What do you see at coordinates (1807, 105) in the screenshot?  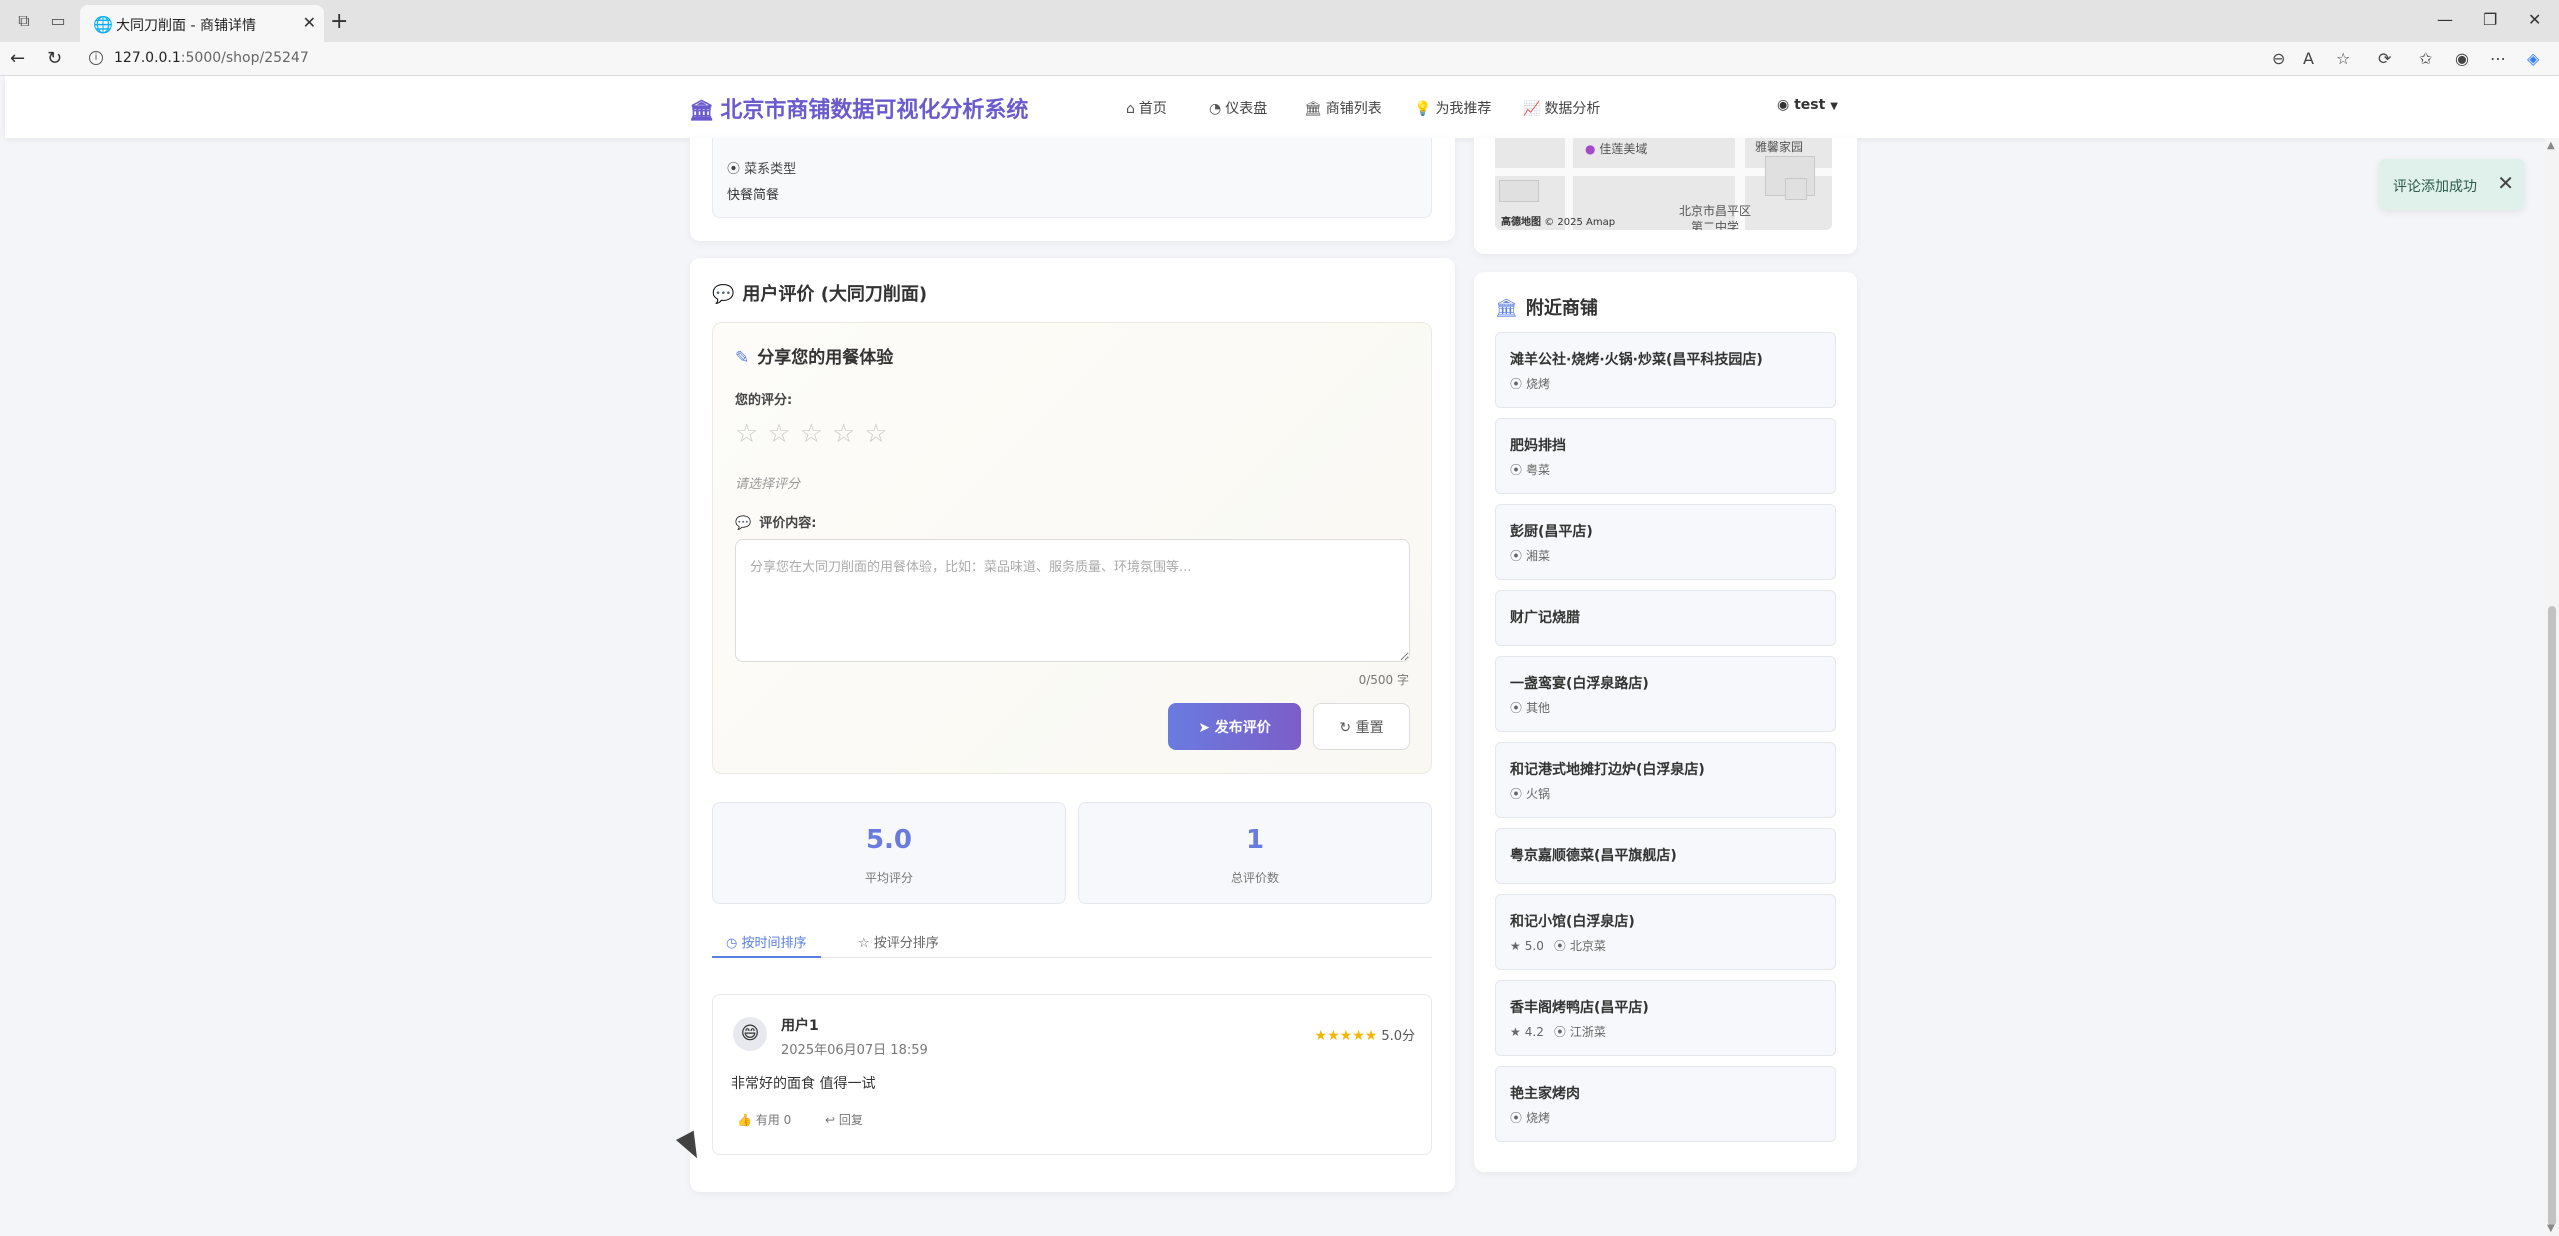 I see `user-menu: ◉ test ▼` at bounding box center [1807, 105].